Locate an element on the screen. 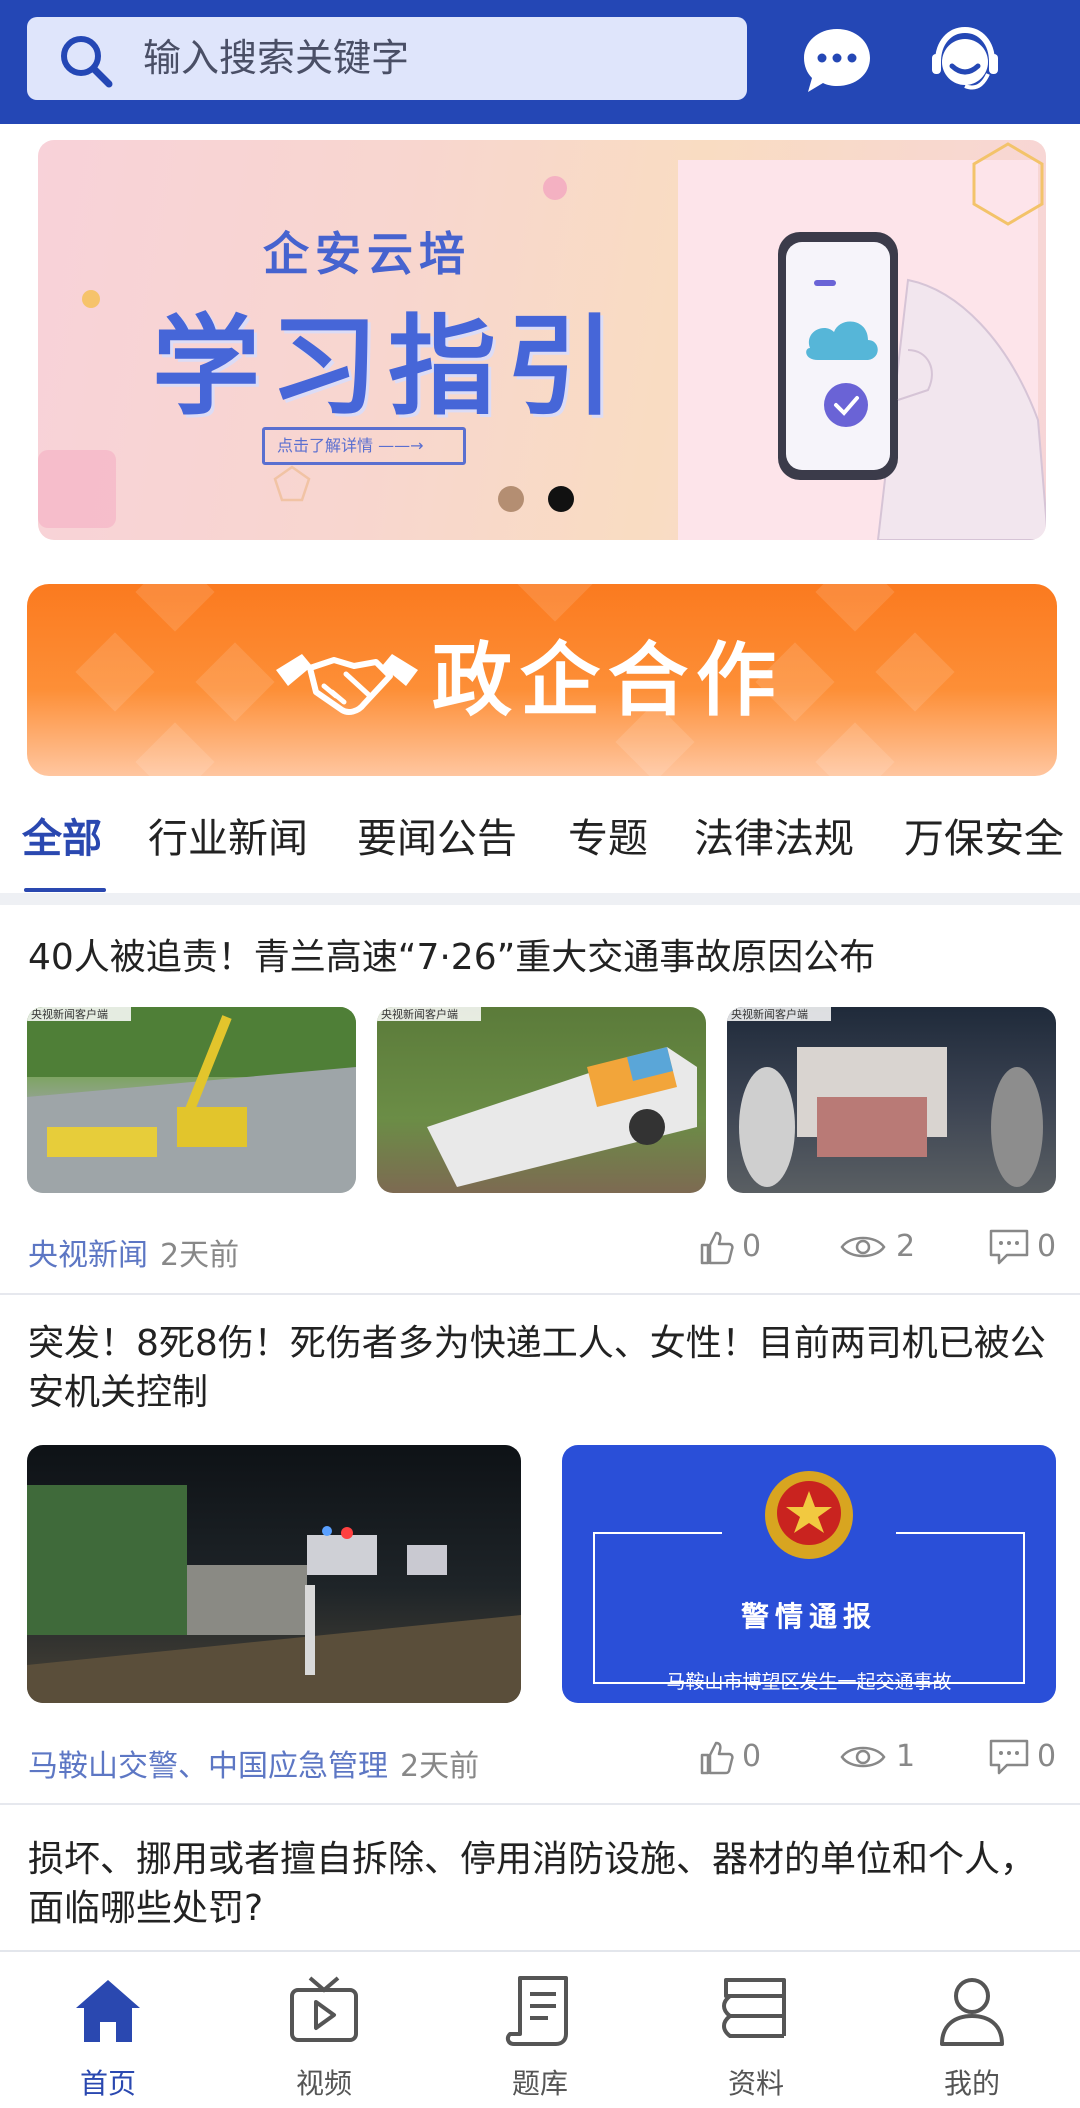 Image resolution: width=1080 pixels, height=2108 pixels. nav-question-bank: 题库 is located at coordinates (540, 2030).